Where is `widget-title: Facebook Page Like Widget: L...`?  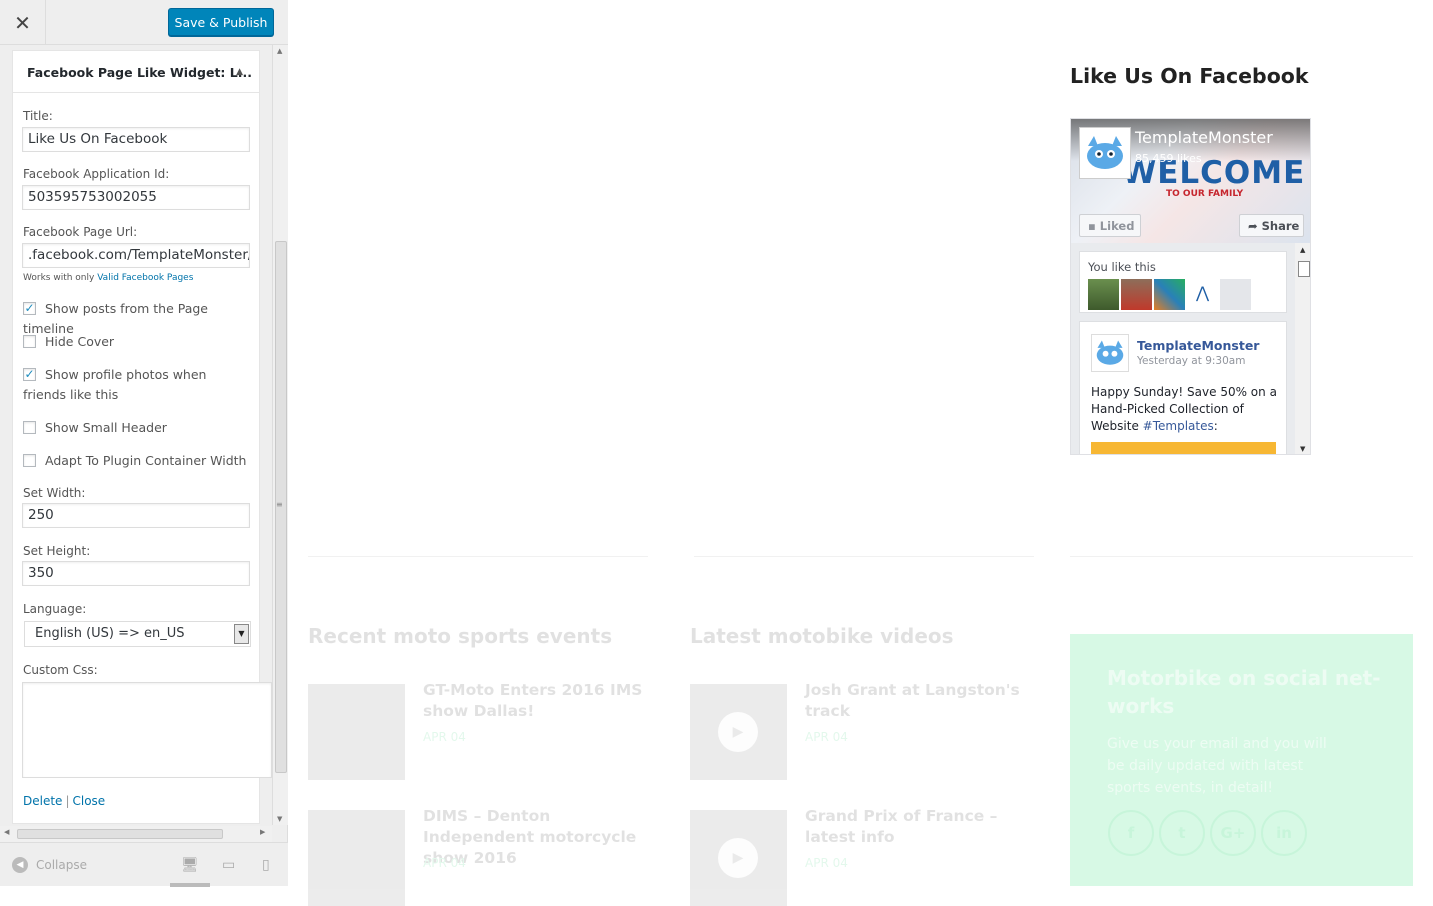
widget-title: Facebook Page Like Widget: L... is located at coordinates (139, 72).